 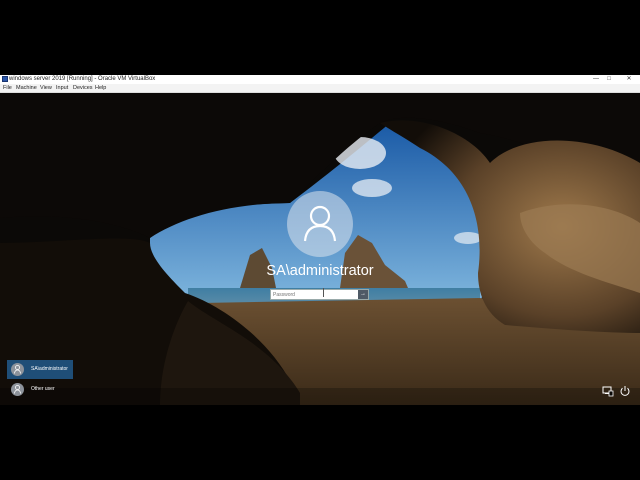 What do you see at coordinates (83, 88) in the screenshot?
I see `menu-devices: Devices` at bounding box center [83, 88].